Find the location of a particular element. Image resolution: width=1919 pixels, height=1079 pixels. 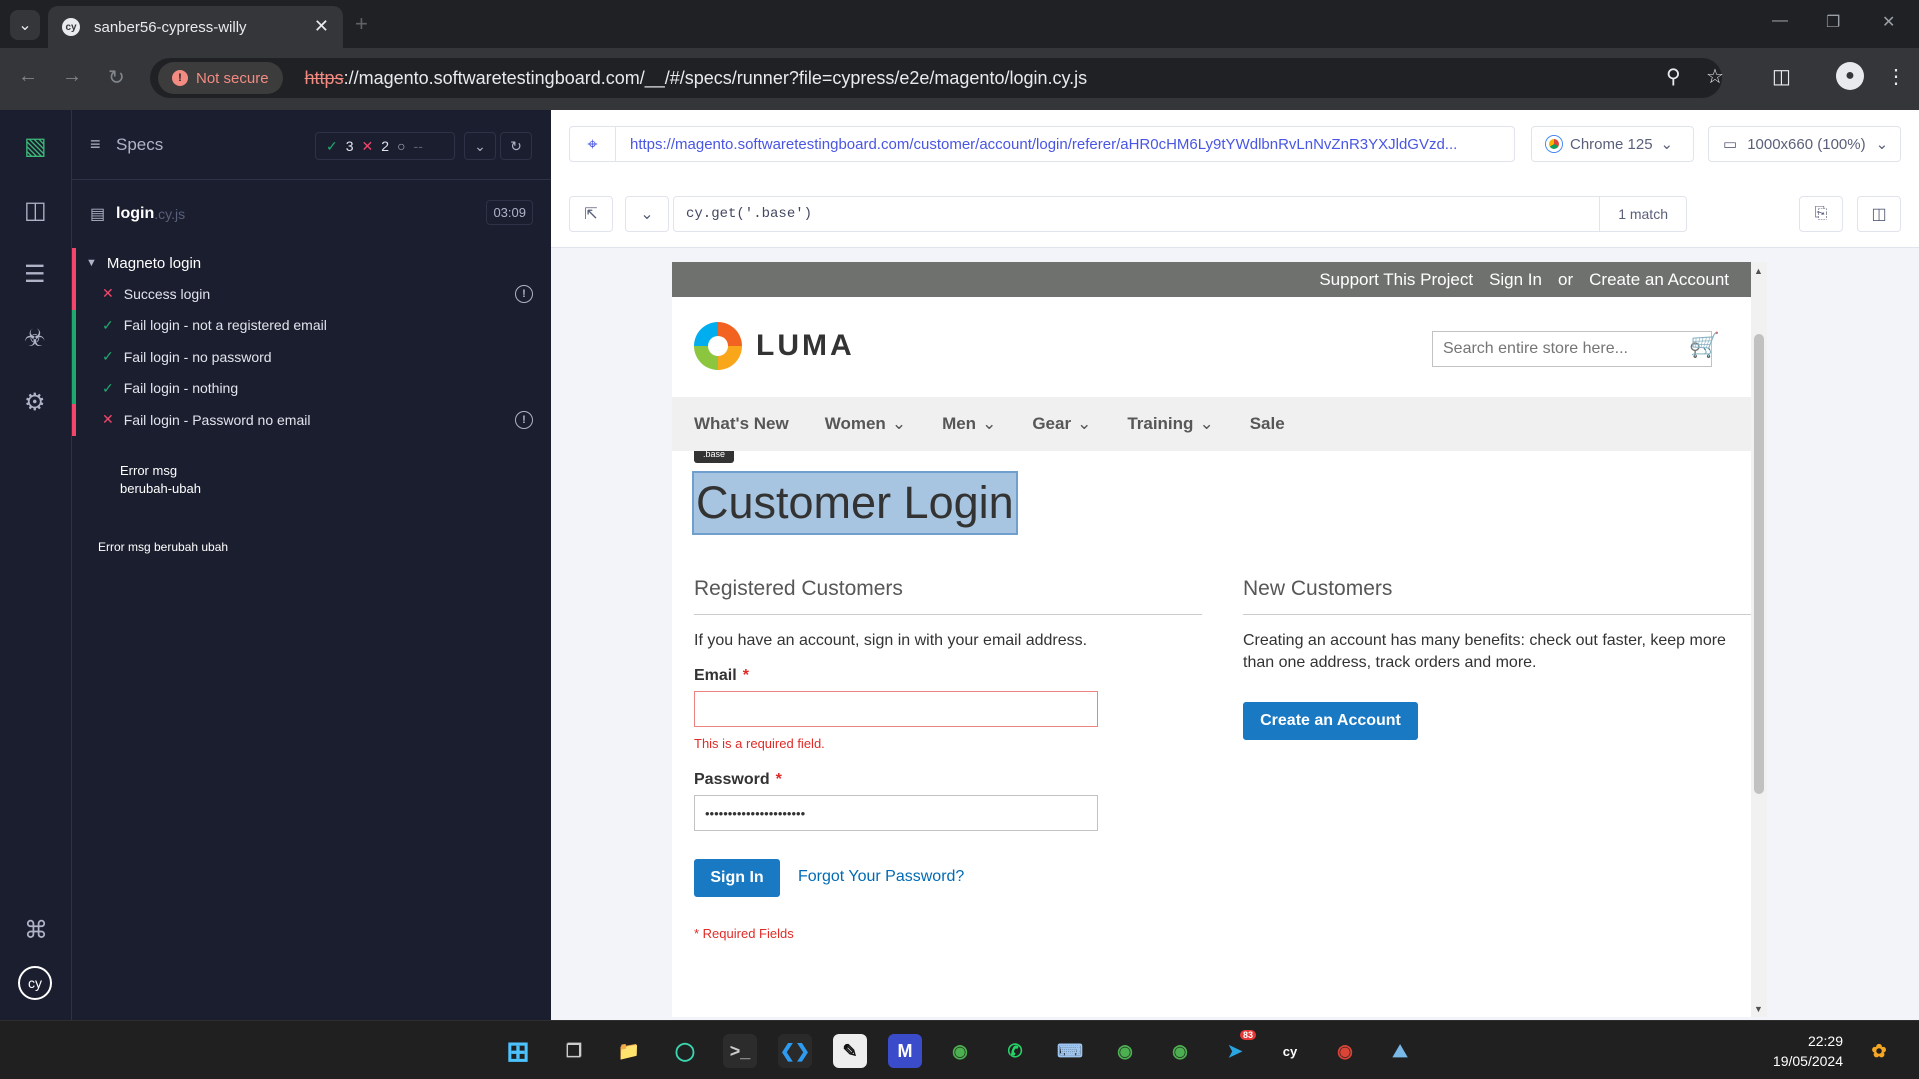

notes-app-icon: ✎ is located at coordinates (850, 1051).